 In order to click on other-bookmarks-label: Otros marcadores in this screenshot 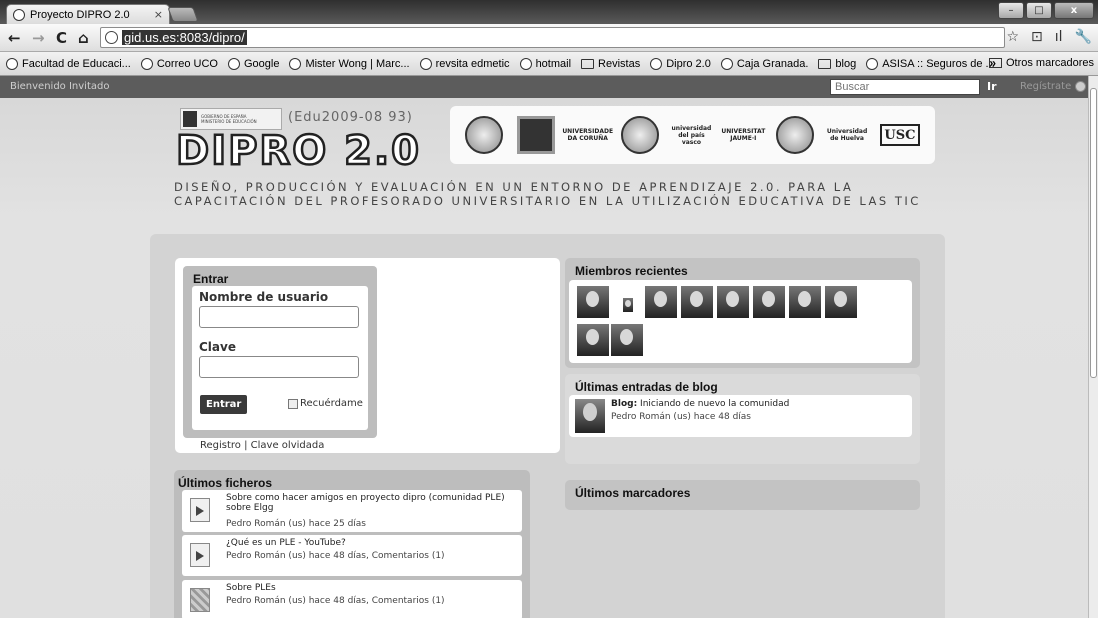, I will do `click(1049, 63)`.